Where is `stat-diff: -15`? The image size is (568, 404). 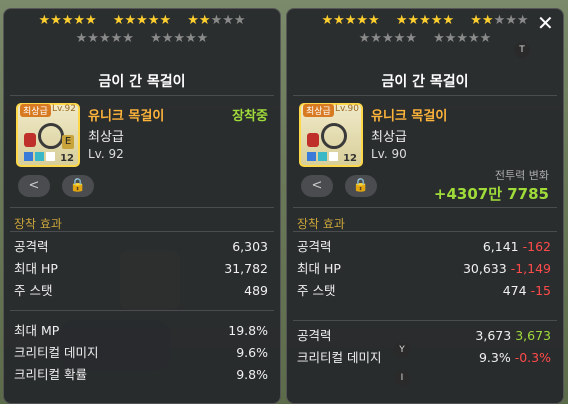
stat-diff: -15 is located at coordinates (540, 290).